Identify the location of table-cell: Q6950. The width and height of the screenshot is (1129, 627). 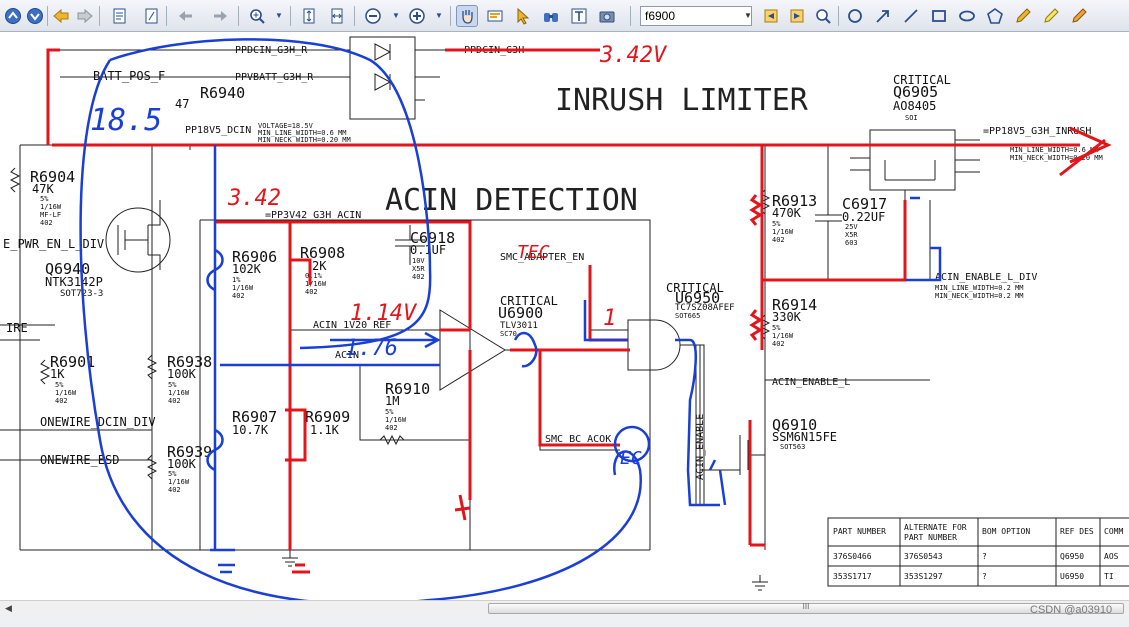
(1072, 556).